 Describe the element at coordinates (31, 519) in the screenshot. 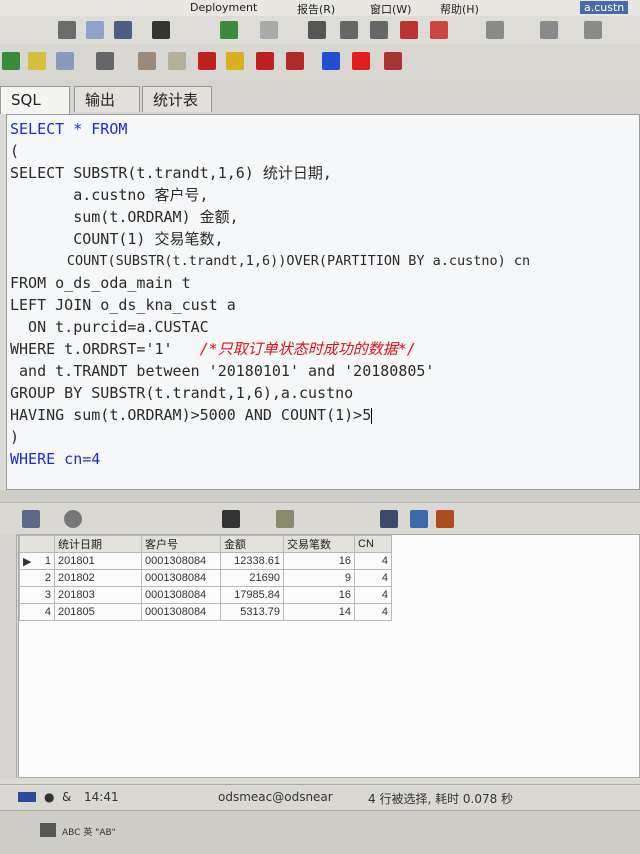

I see `grid-view-icon` at that location.